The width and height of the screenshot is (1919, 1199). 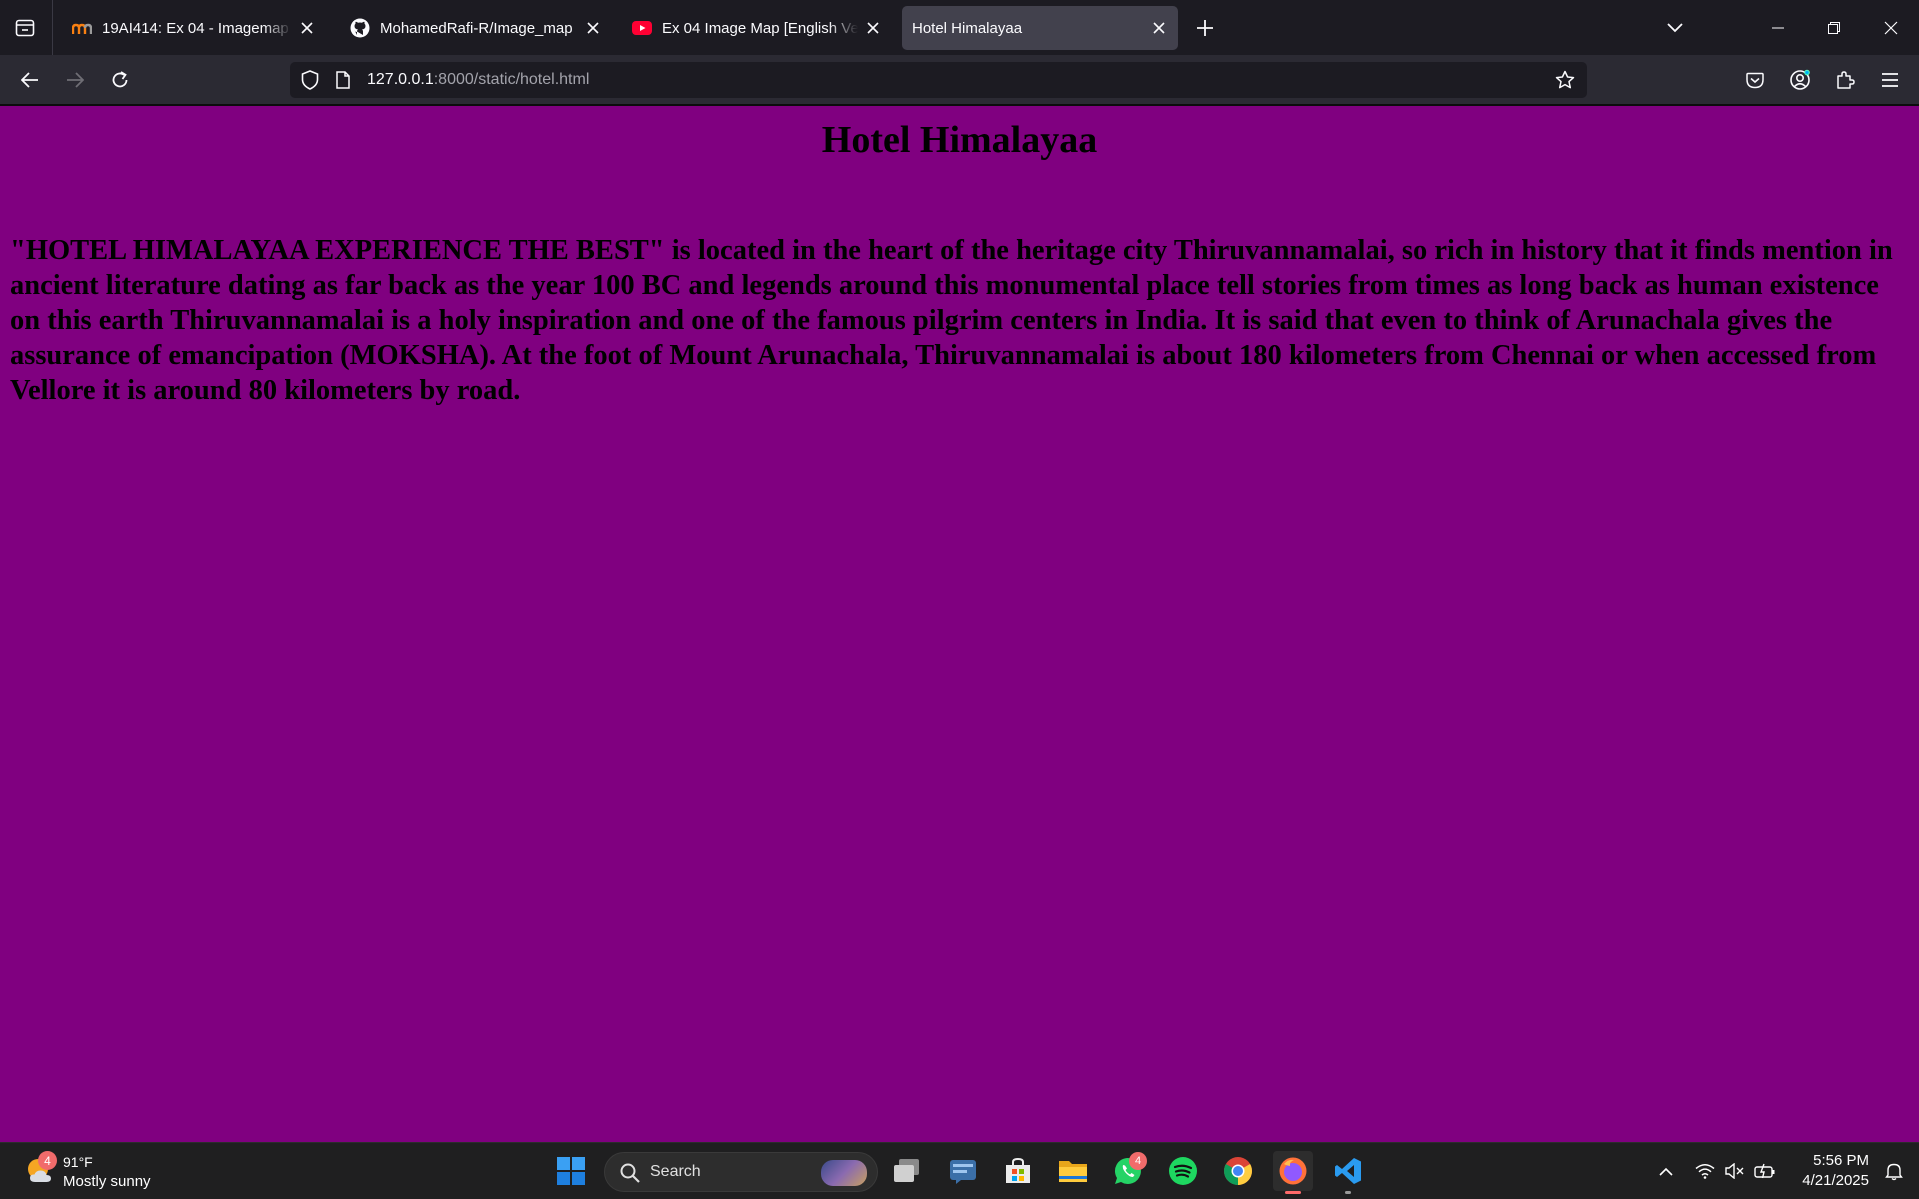 I want to click on search-label: Search, so click(x=675, y=1171).